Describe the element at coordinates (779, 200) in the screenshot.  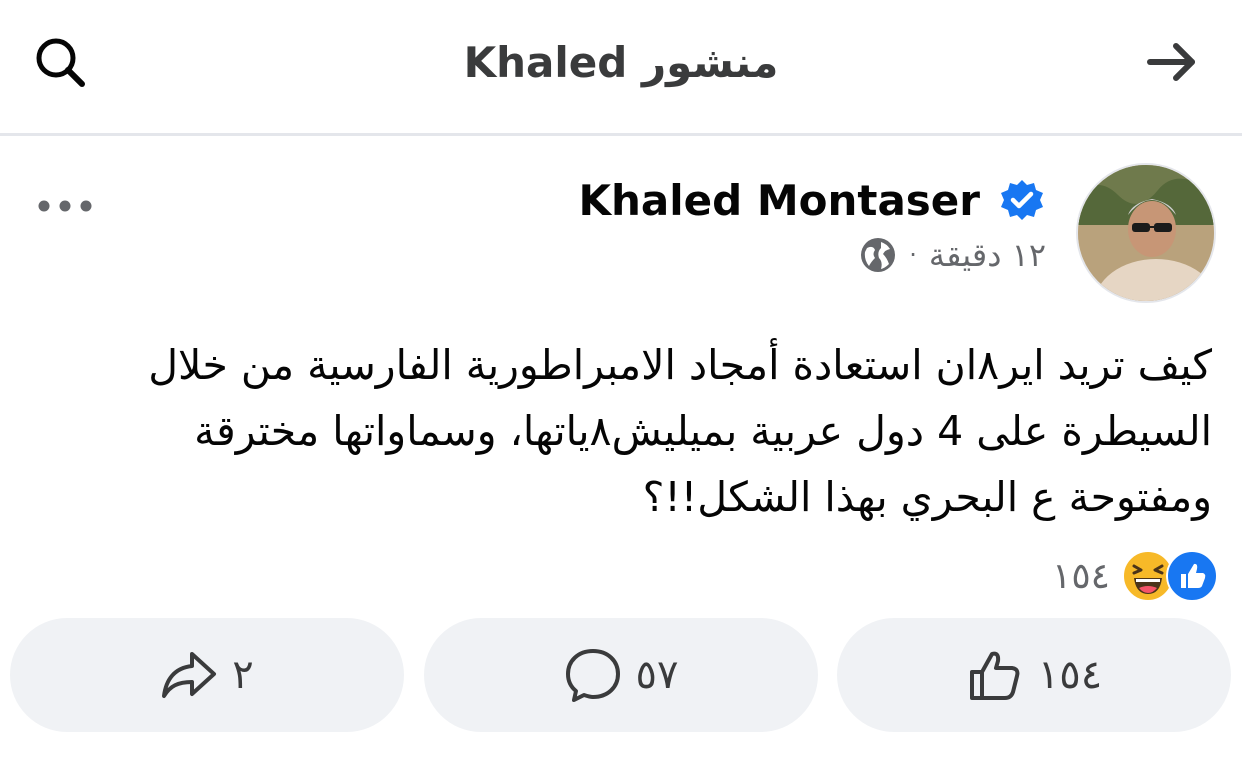
I see `author-name: Khaled Montaser` at that location.